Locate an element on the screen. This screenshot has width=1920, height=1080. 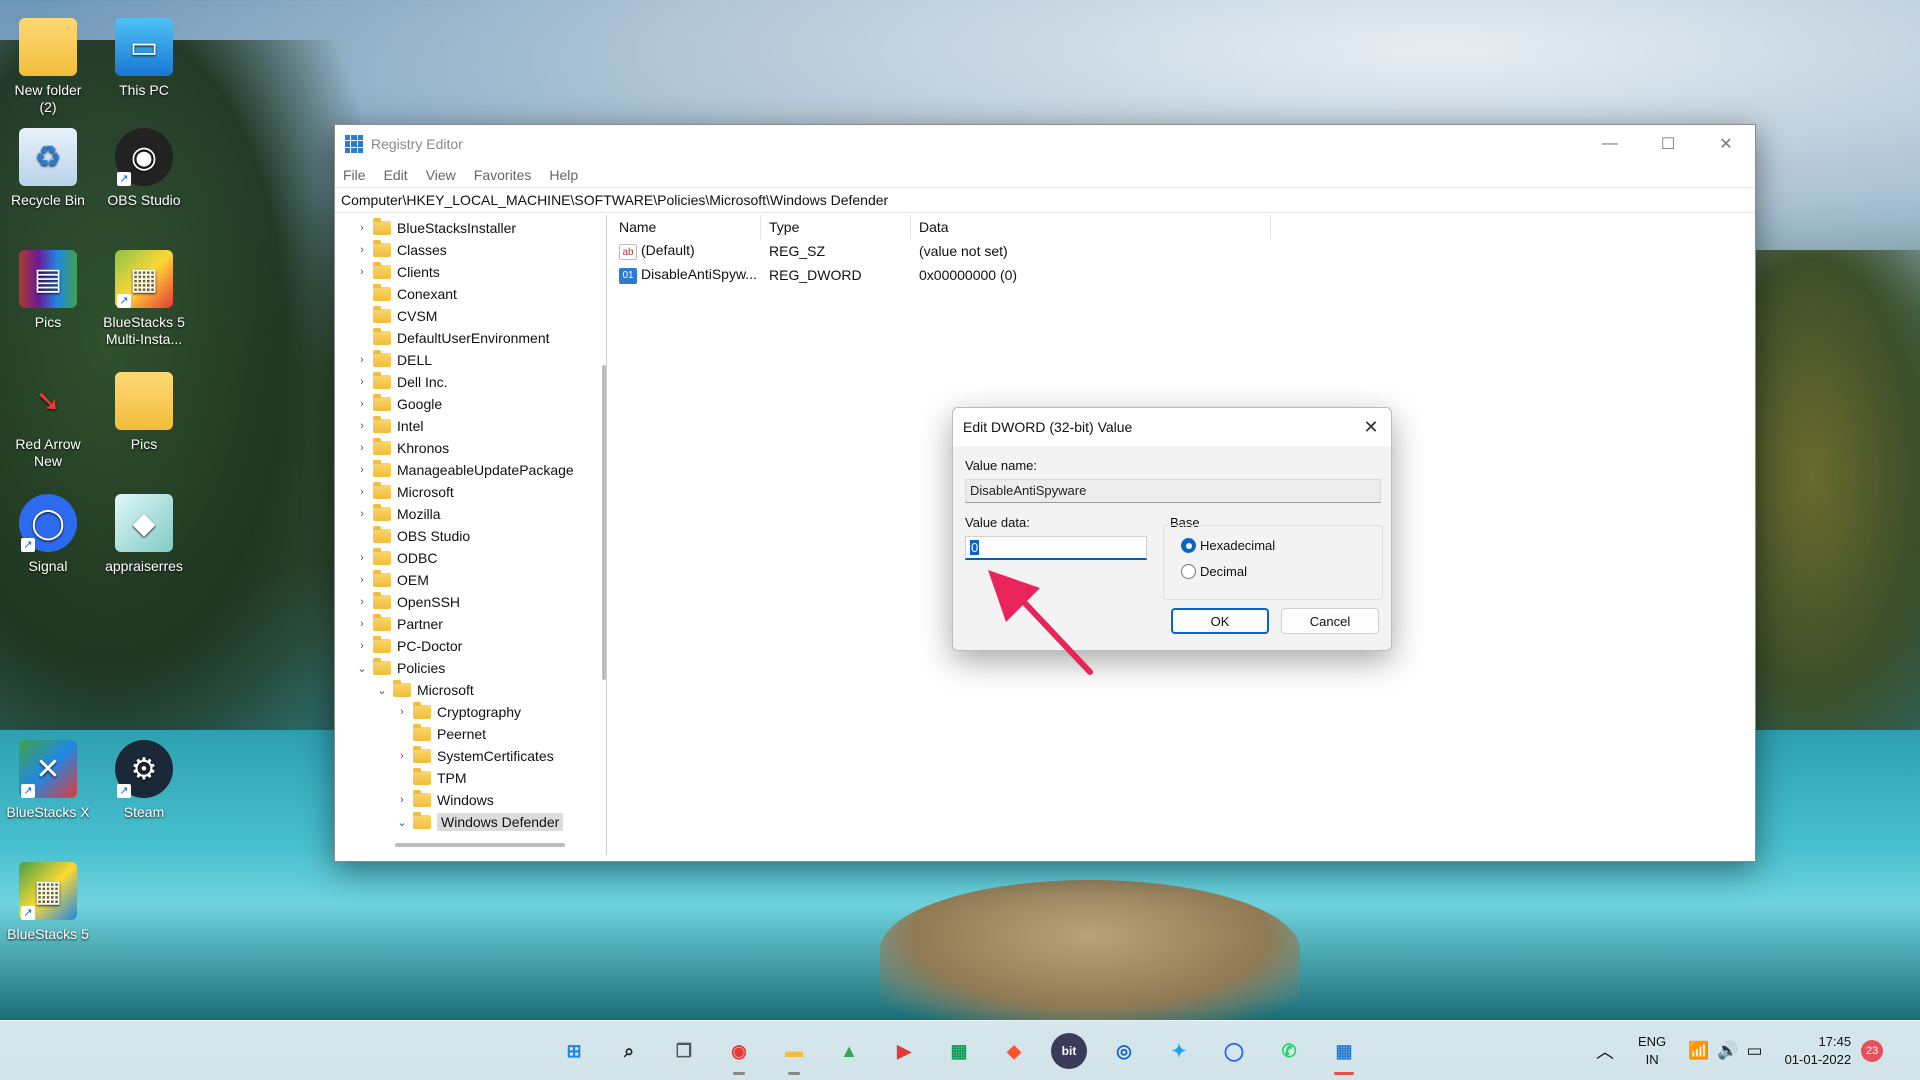
tree-item: › OEM is located at coordinates (471, 580).